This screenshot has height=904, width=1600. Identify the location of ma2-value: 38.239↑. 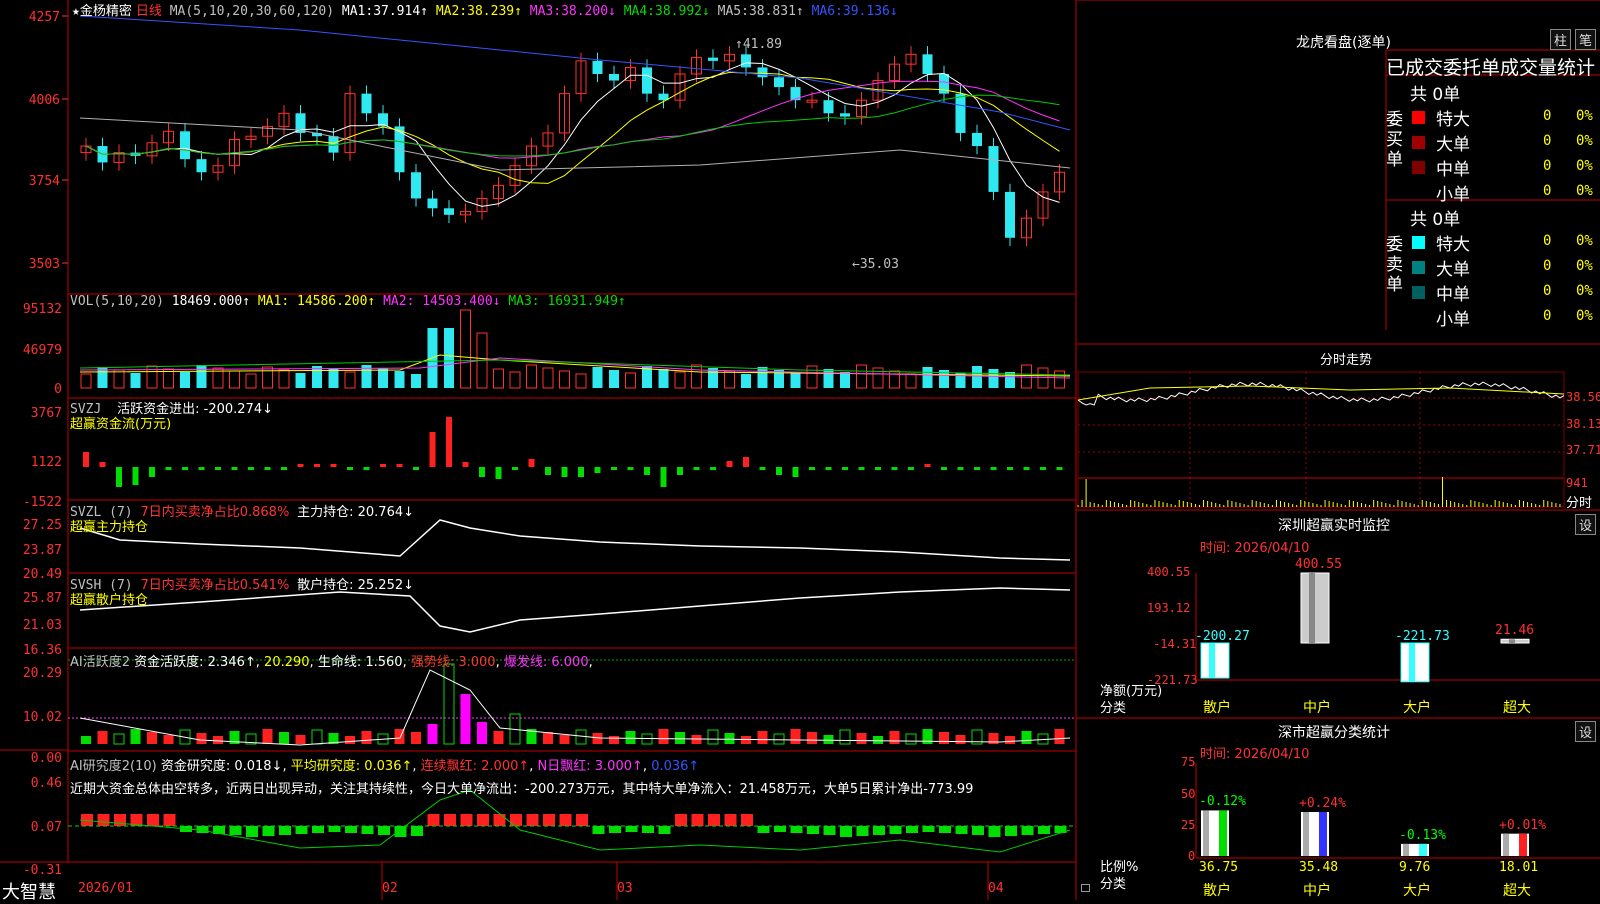
(494, 11).